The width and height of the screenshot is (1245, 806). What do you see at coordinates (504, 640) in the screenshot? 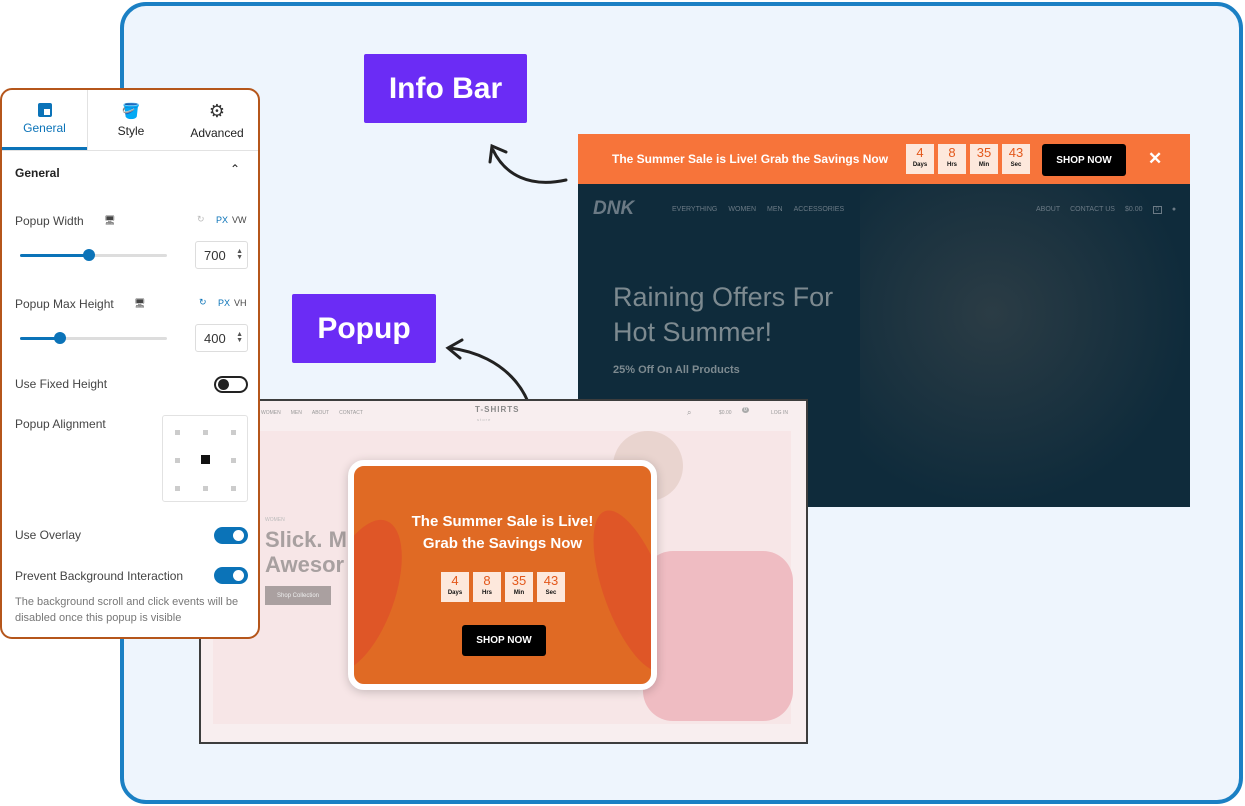
I see `popup-shop-button: SHOP NOW` at bounding box center [504, 640].